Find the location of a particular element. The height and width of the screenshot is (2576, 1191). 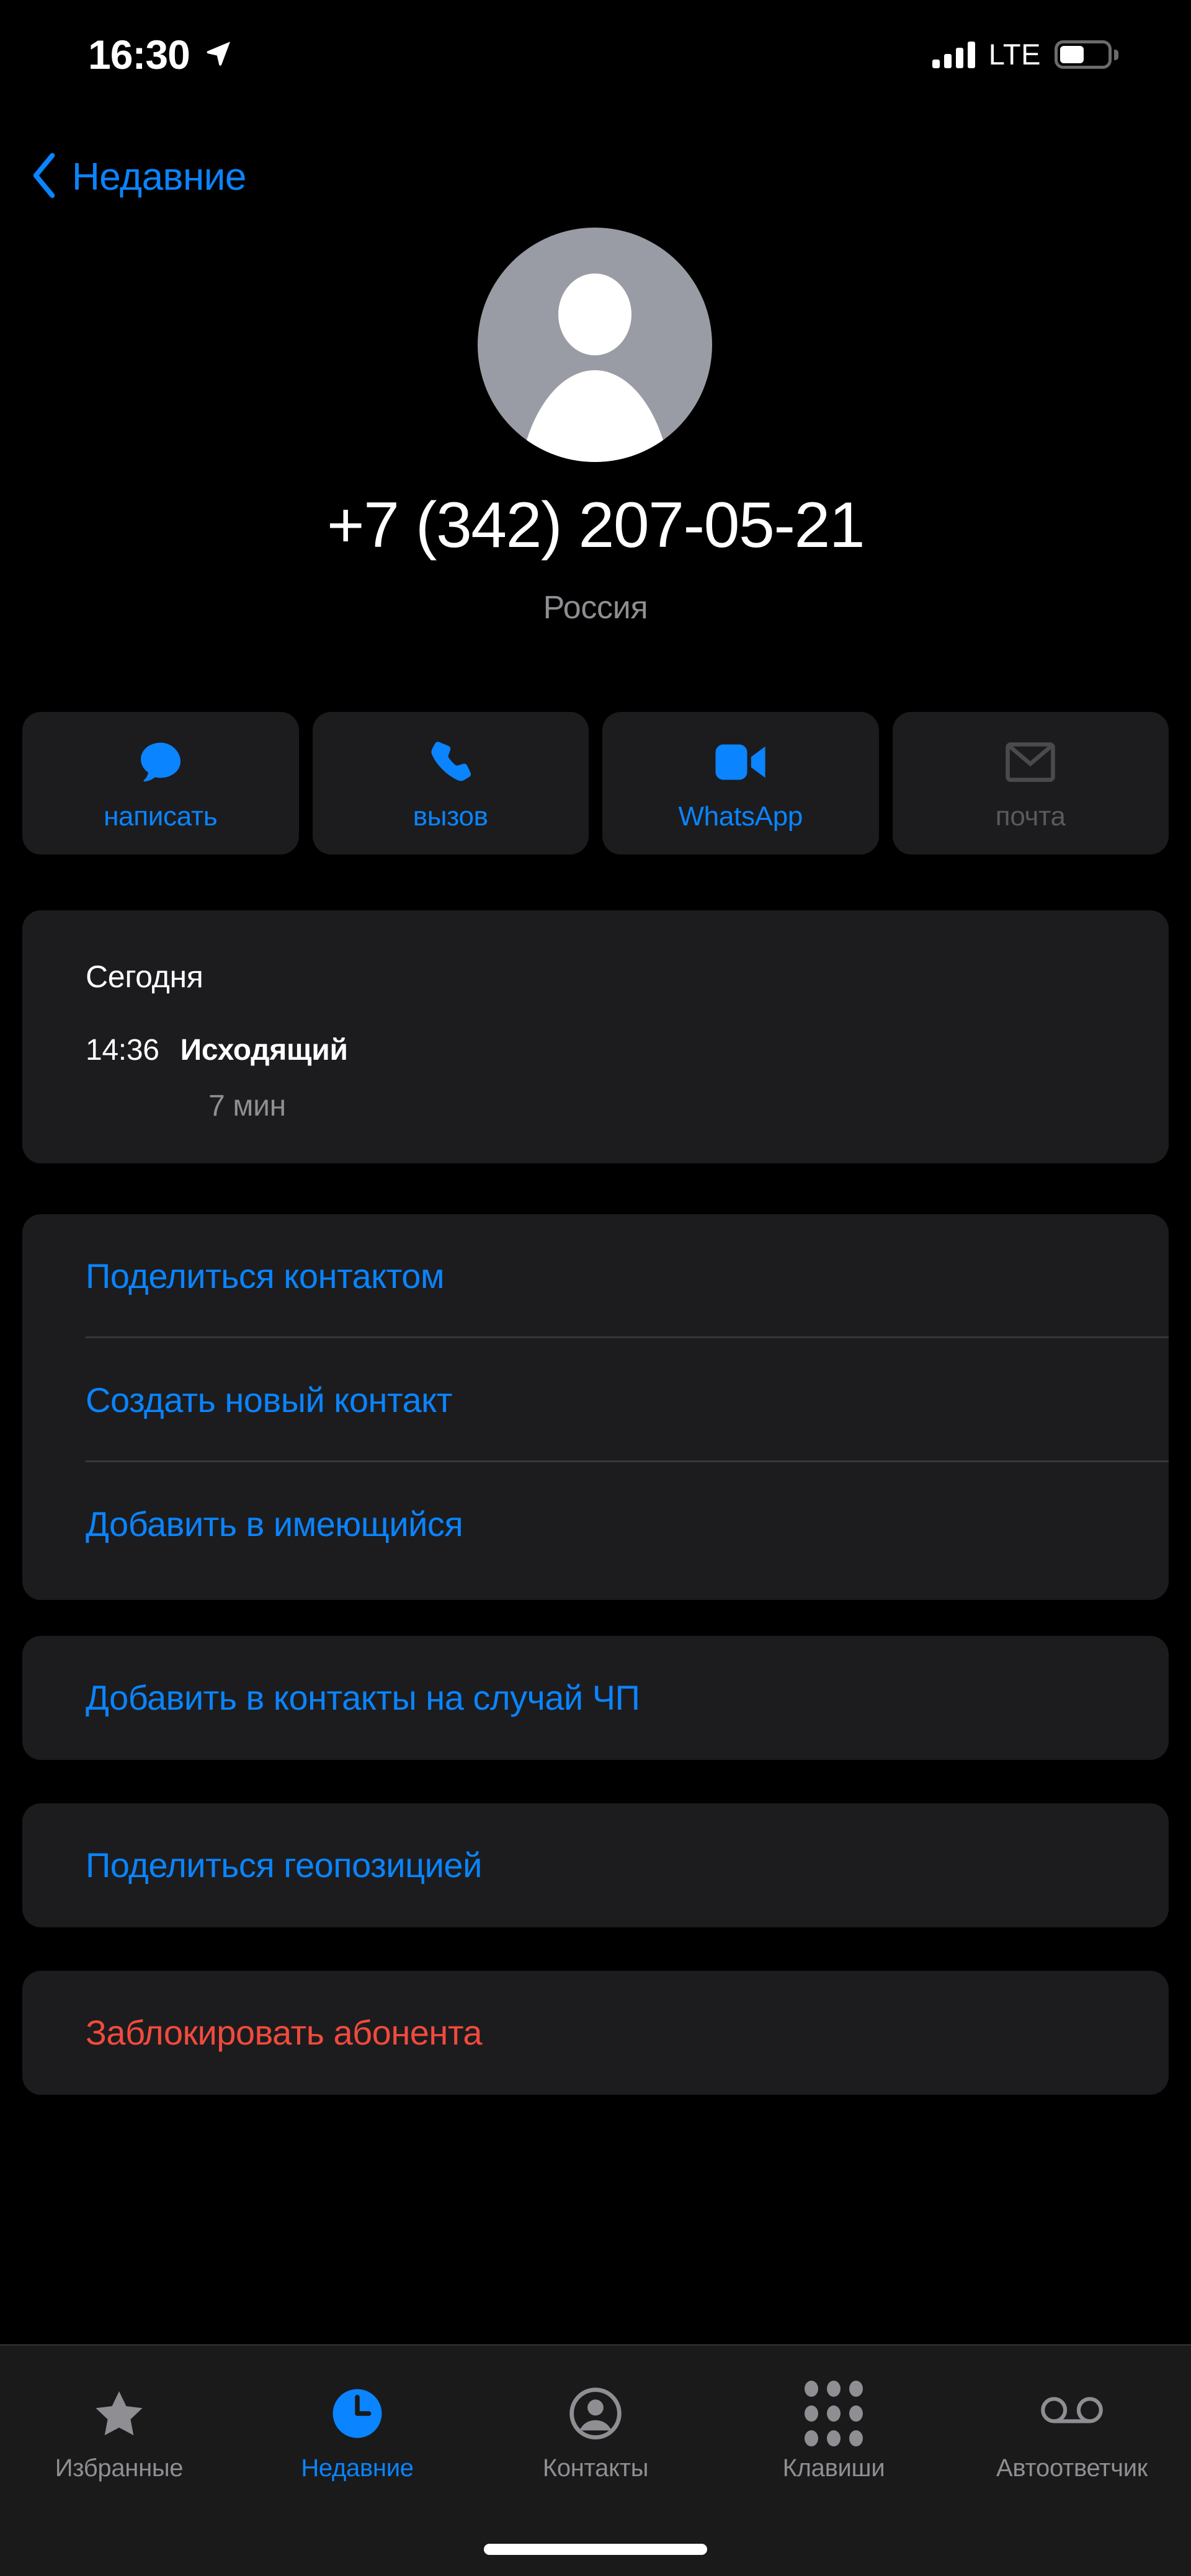

mail-action-button: почта is located at coordinates (1031, 783).